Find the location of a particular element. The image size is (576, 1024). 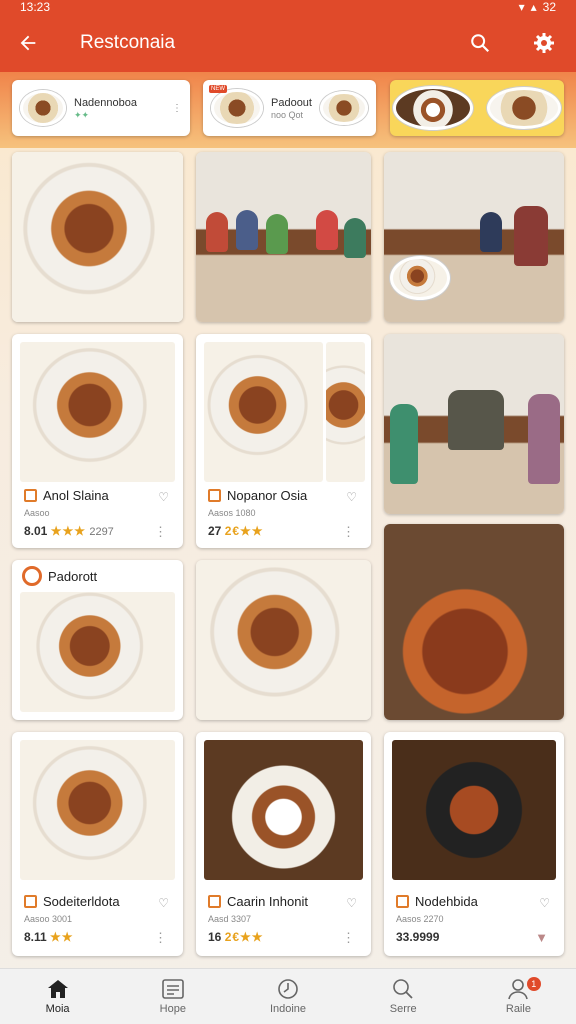

home-icon is located at coordinates (57, 989).